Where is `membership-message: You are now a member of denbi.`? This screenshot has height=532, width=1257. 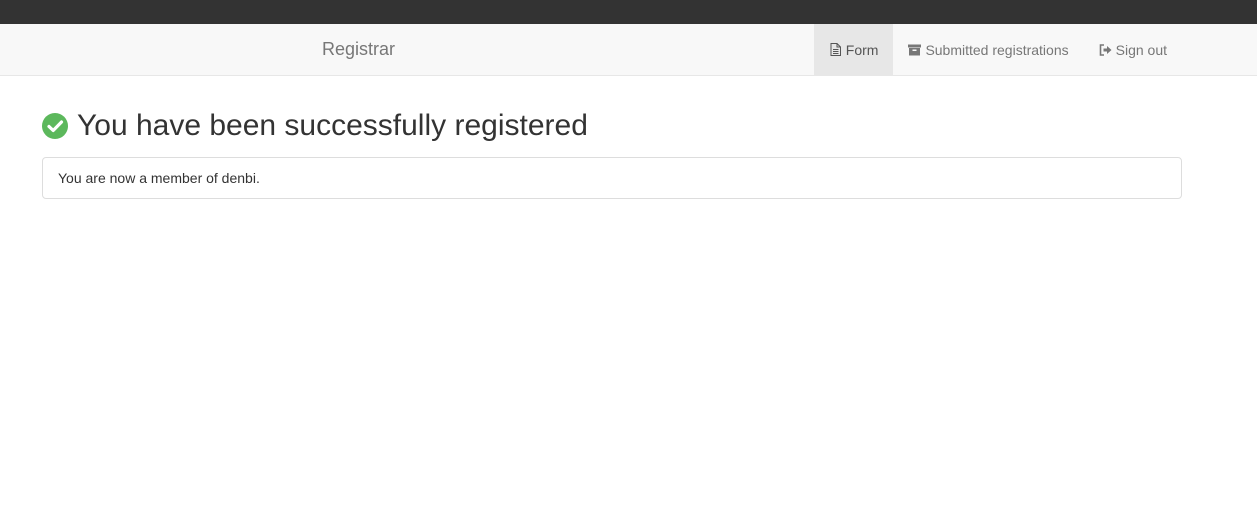 membership-message: You are now a member of denbi. is located at coordinates (159, 178).